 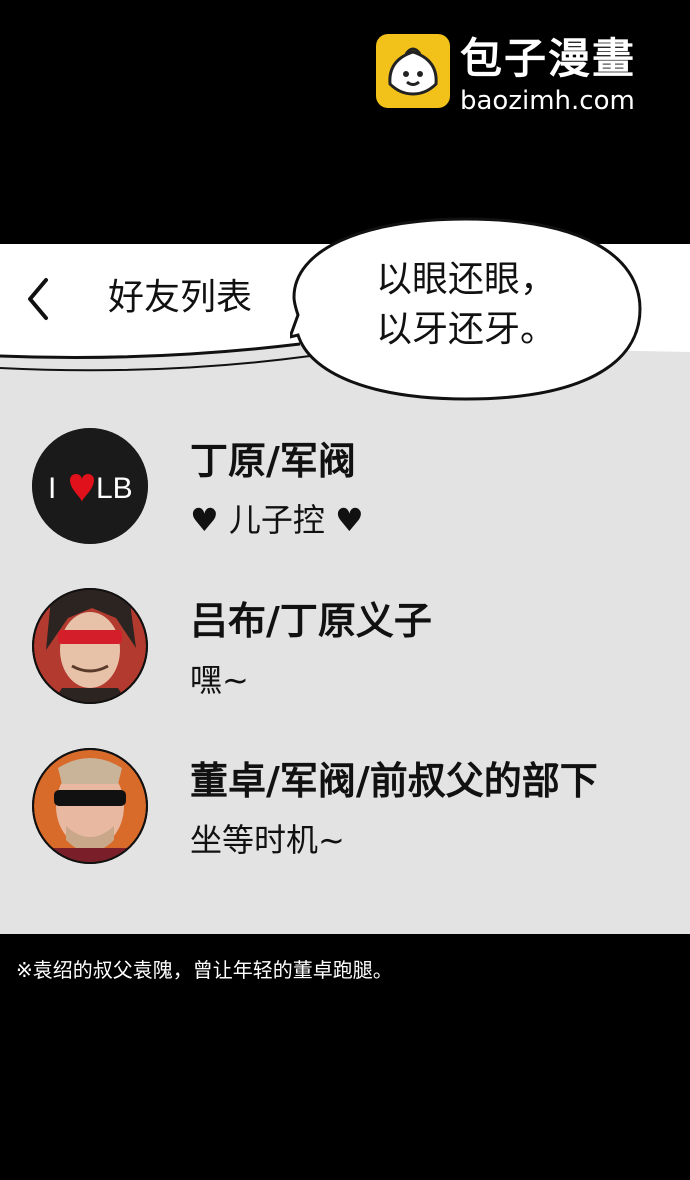 I want to click on page-title: 好友列表, so click(x=180, y=297).